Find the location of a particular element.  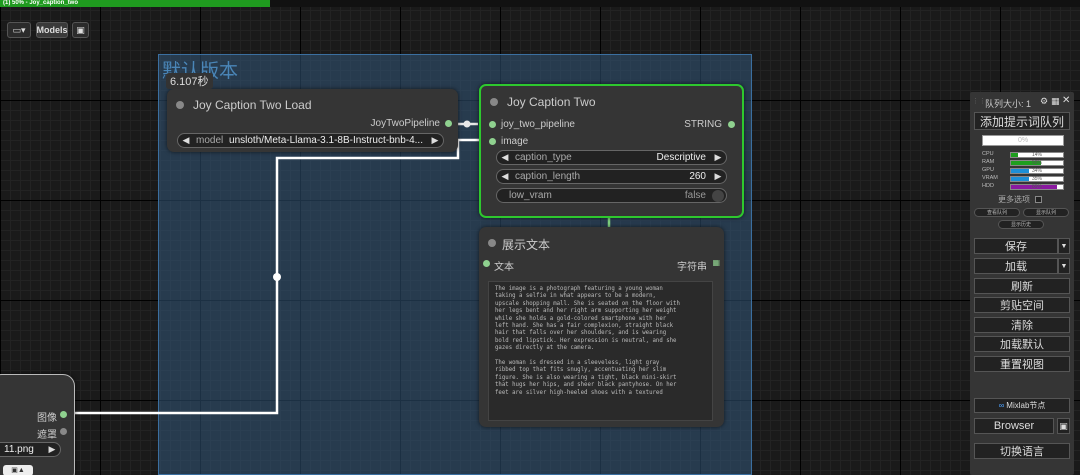

more-options-checkbox is located at coordinates (1038, 199).